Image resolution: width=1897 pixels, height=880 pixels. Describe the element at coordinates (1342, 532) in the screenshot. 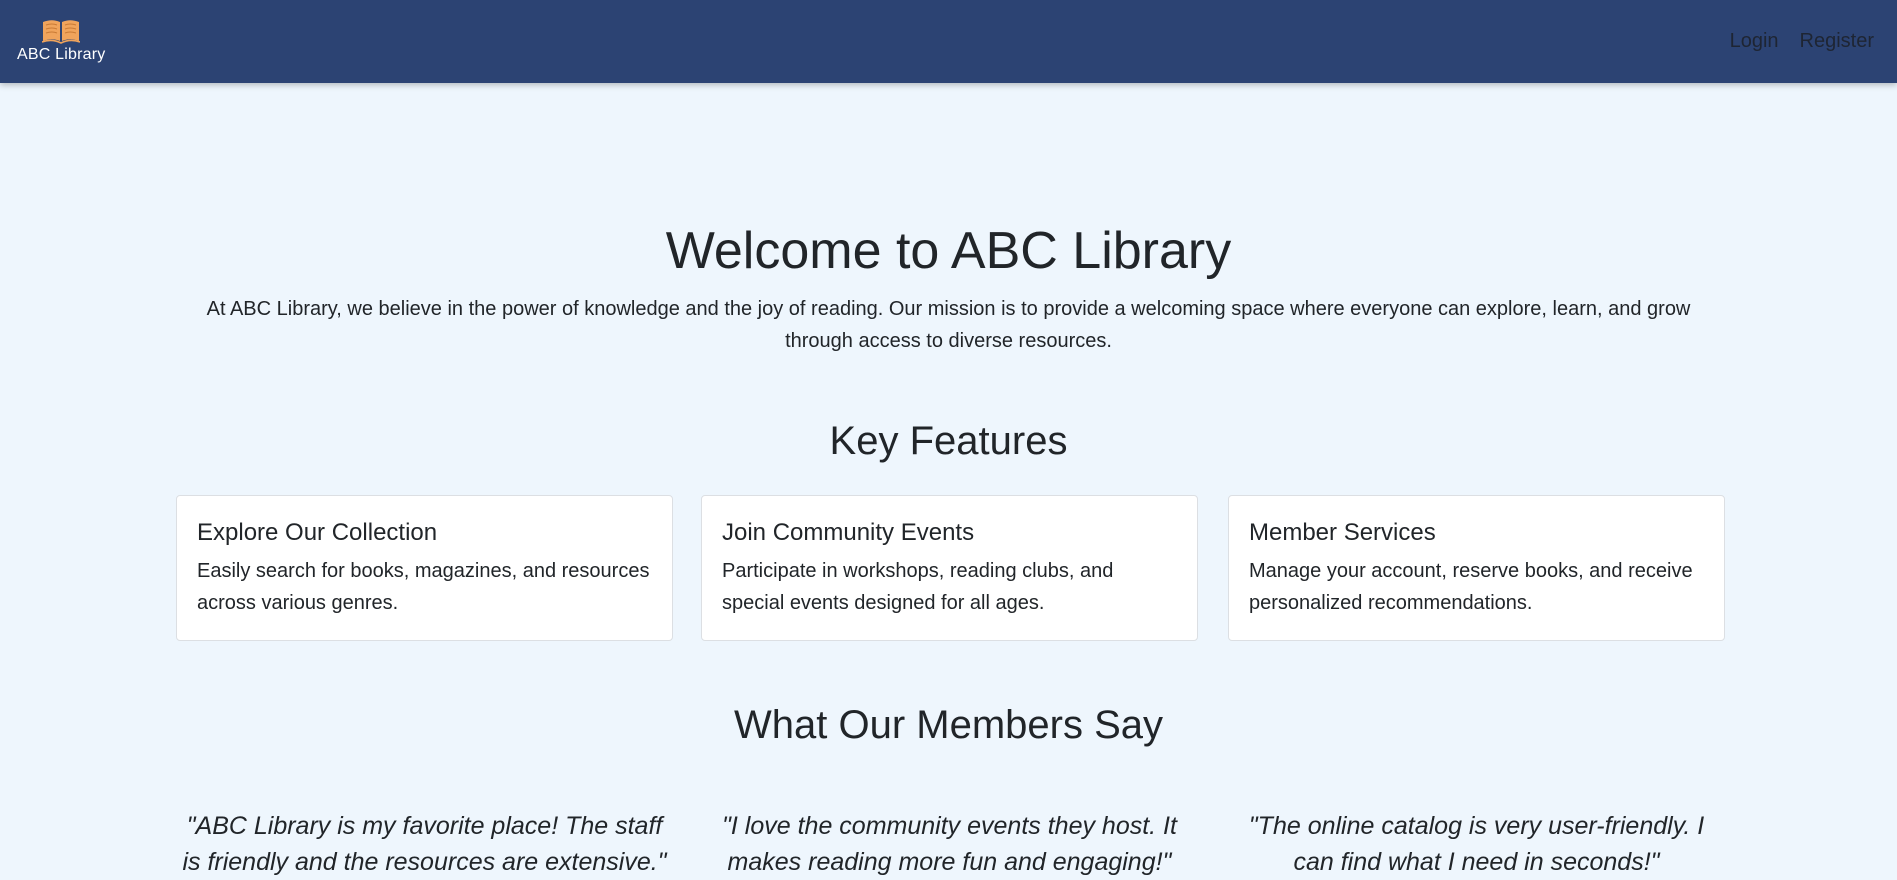

I see `feature-card-title: Member Services` at that location.